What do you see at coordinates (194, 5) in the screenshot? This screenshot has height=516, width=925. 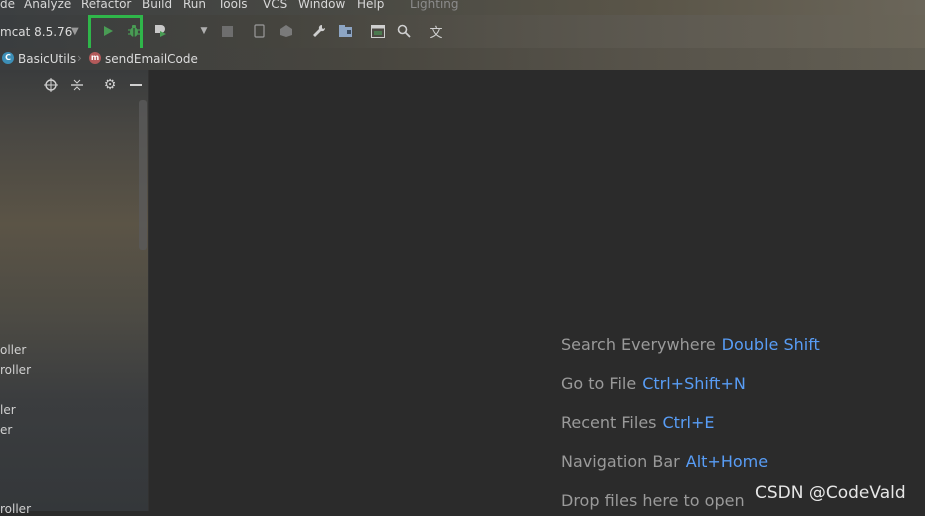 I see `menu-run: Run` at bounding box center [194, 5].